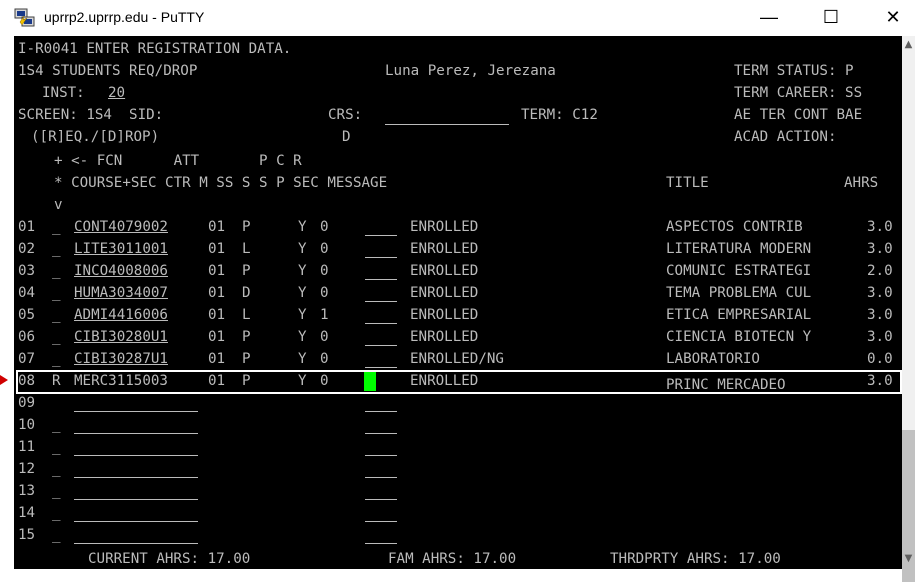 The height and width of the screenshot is (582, 915). I want to click on ahrs-value: 3.0, so click(880, 249).